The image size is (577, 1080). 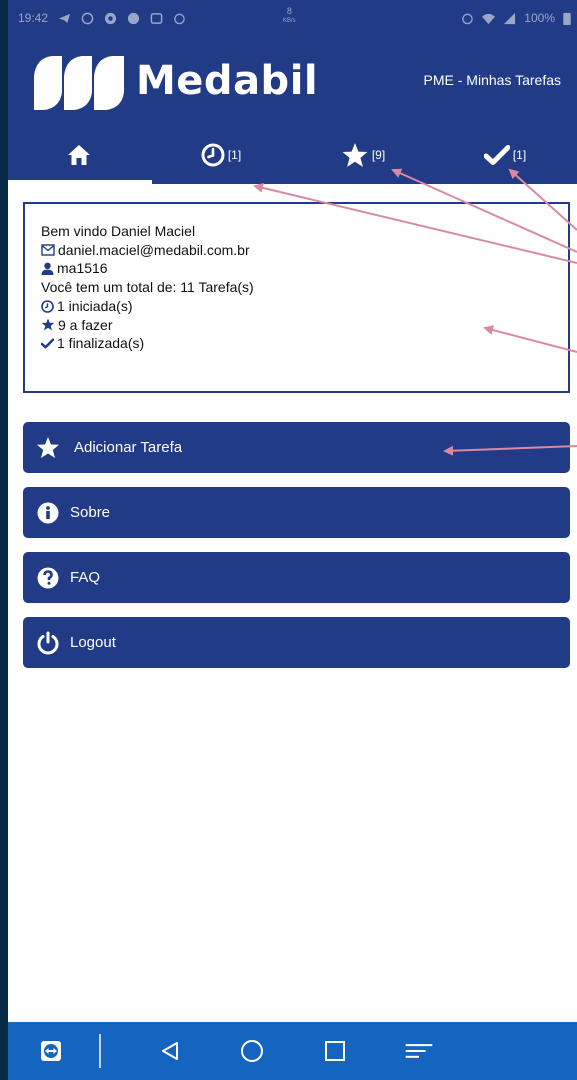 What do you see at coordinates (296, 268) in the screenshot?
I see `username-row: ma1516` at bounding box center [296, 268].